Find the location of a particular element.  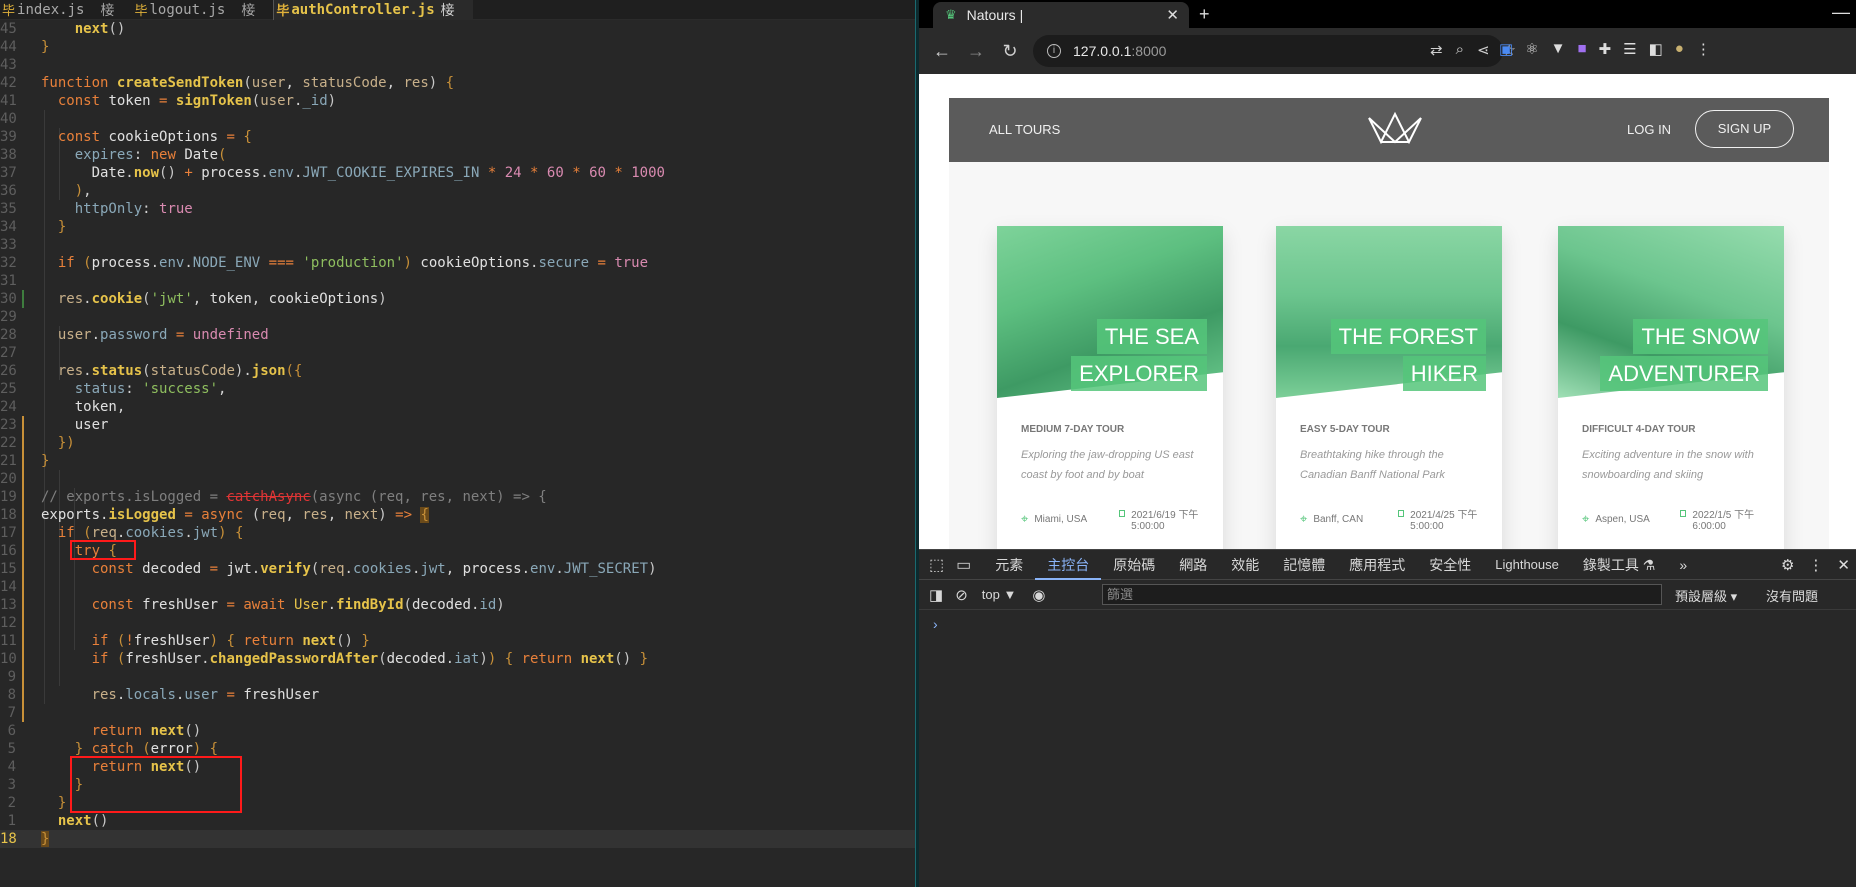

context-selector: top ▼ is located at coordinates (999, 594).